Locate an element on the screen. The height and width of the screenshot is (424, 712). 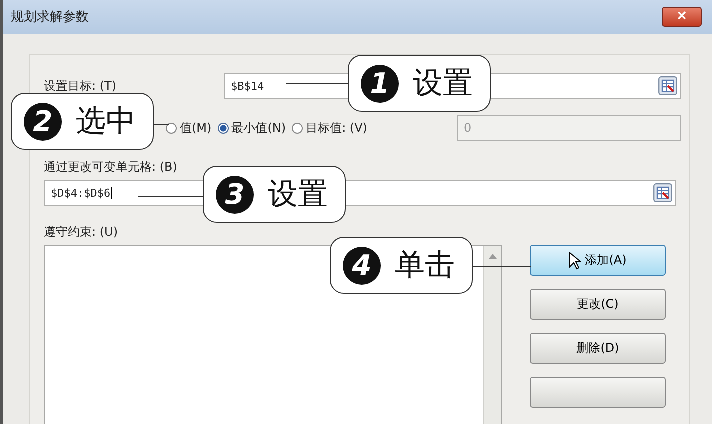
field-label: 遵守约束: (U) is located at coordinates (82, 232).